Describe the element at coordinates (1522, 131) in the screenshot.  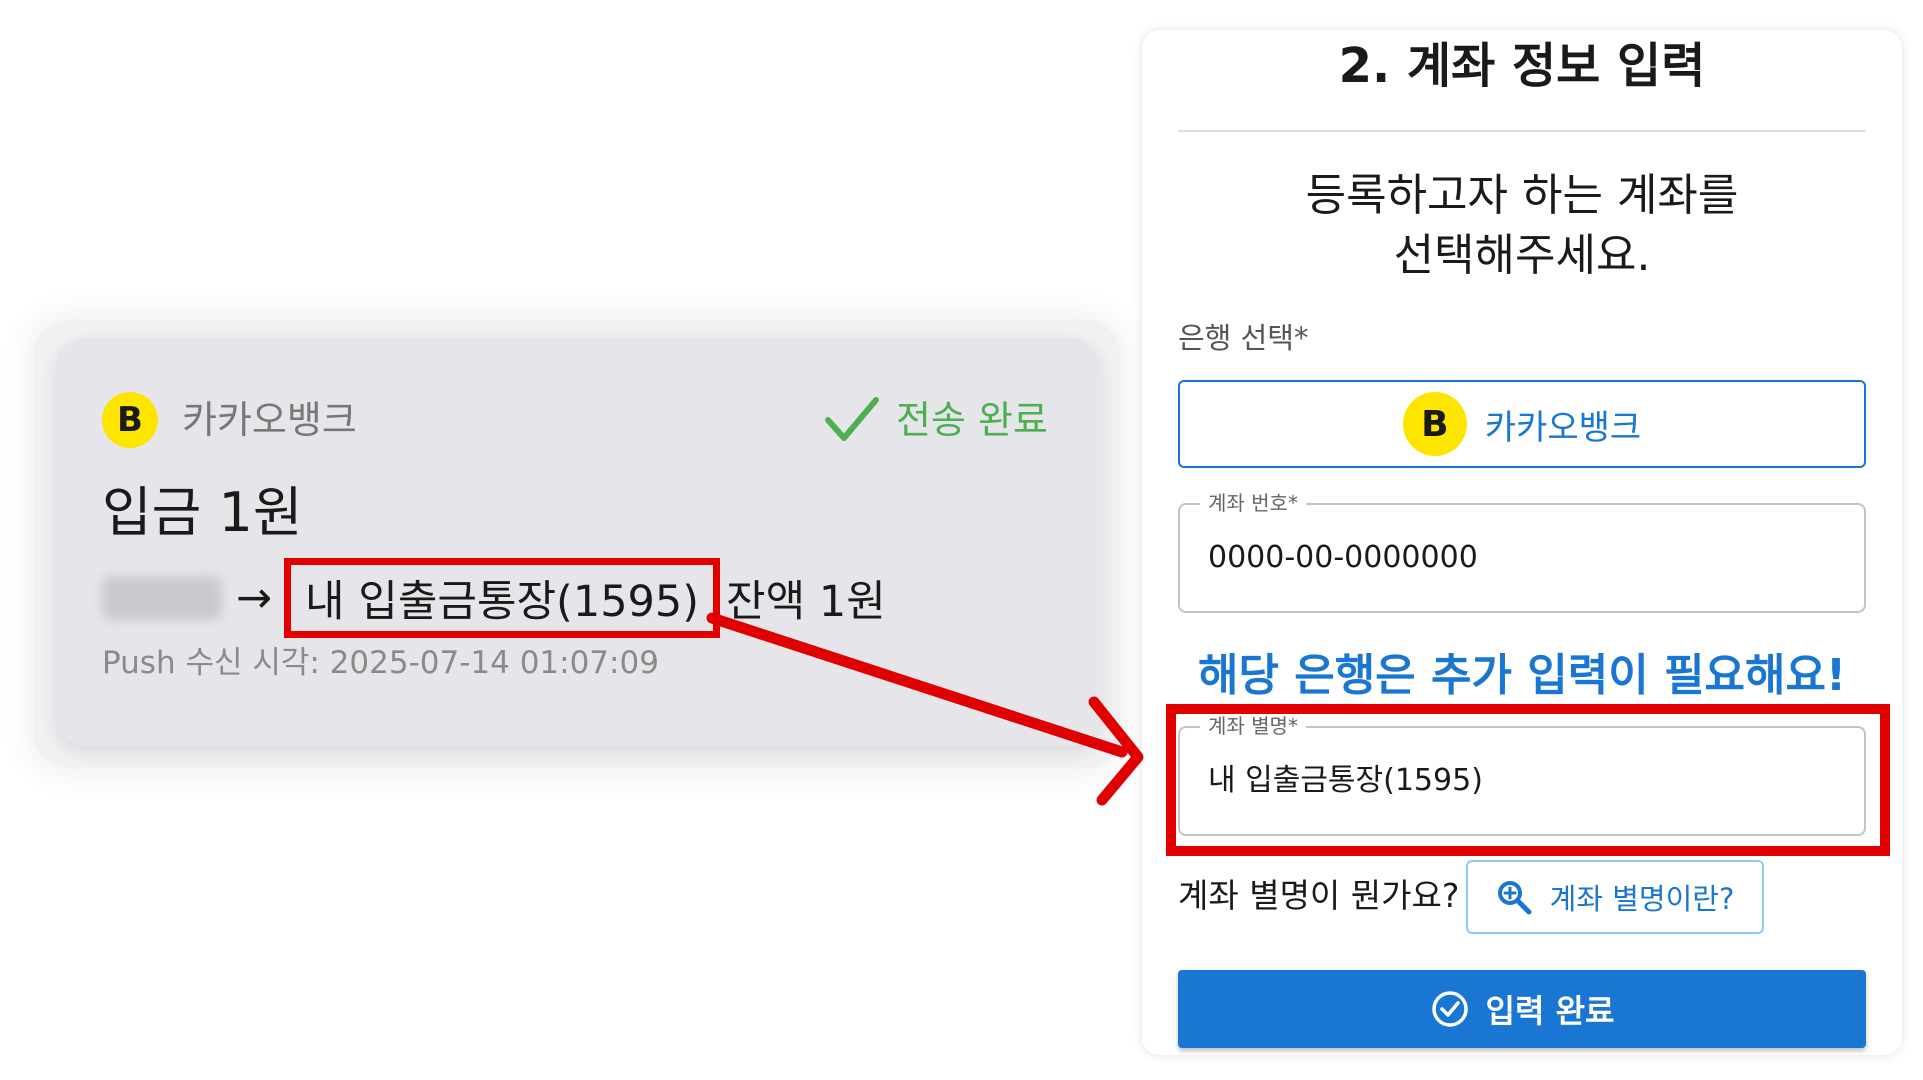
I see `title-divider` at that location.